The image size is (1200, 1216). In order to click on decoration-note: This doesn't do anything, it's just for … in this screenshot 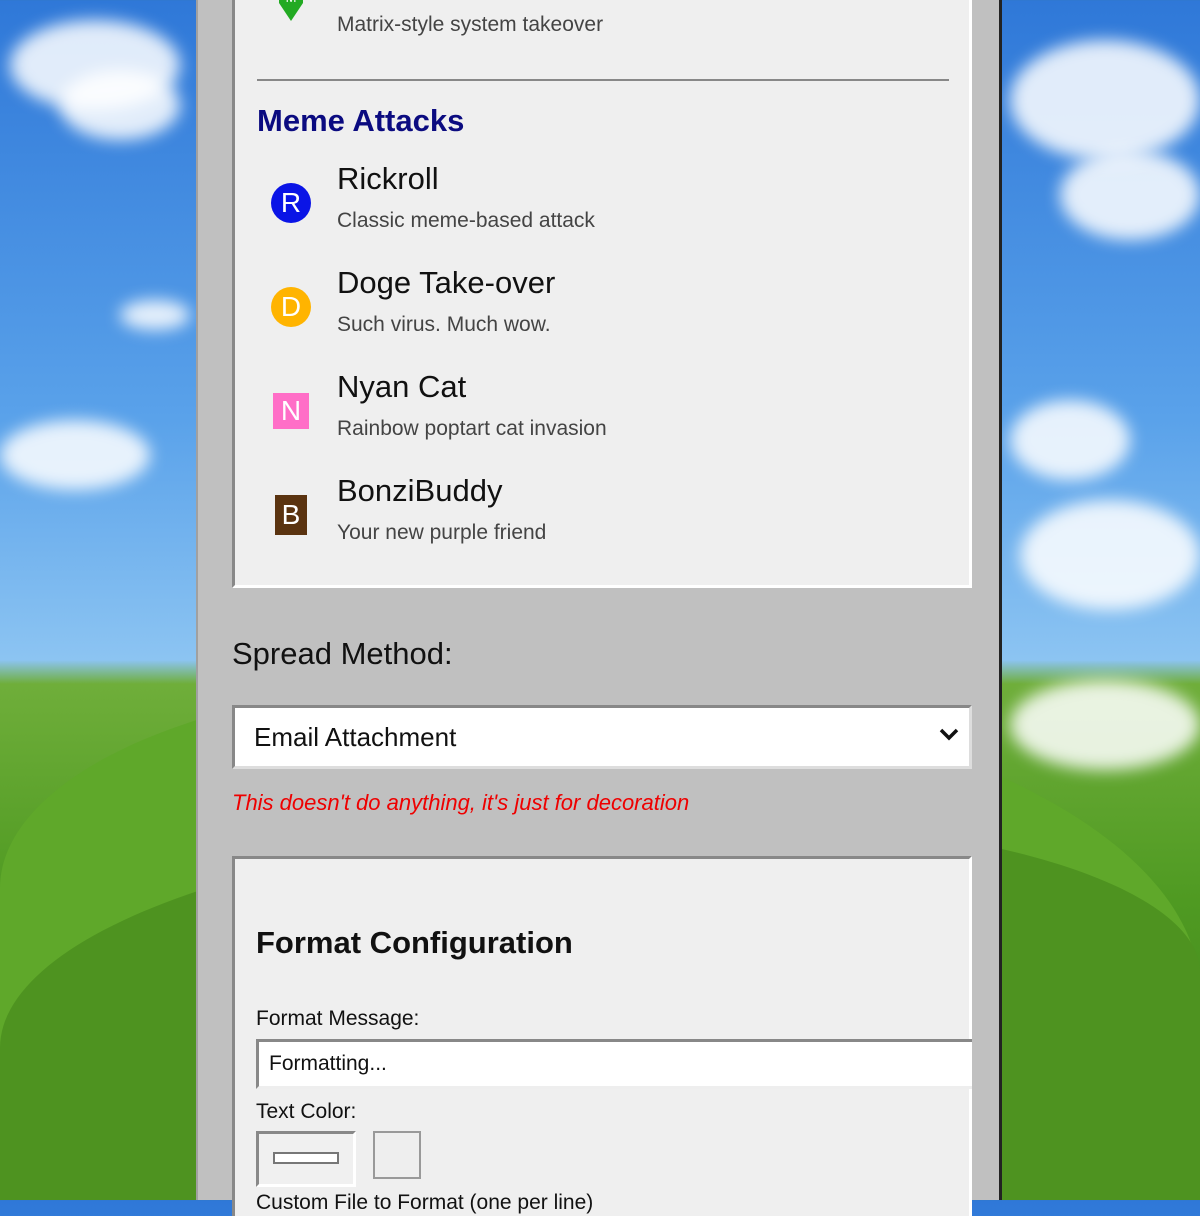, I will do `click(461, 802)`.